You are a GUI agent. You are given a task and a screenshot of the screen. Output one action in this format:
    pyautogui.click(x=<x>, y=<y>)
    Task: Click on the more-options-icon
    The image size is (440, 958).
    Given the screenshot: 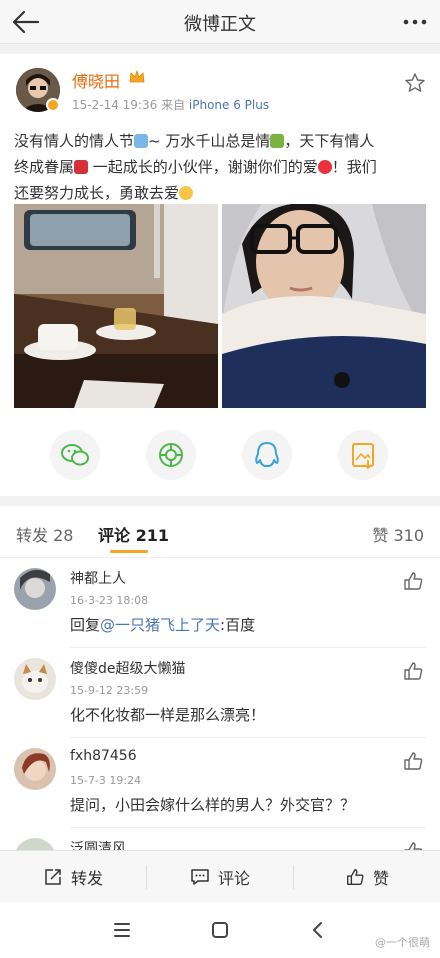 What is the action you would take?
    pyautogui.click(x=415, y=22)
    